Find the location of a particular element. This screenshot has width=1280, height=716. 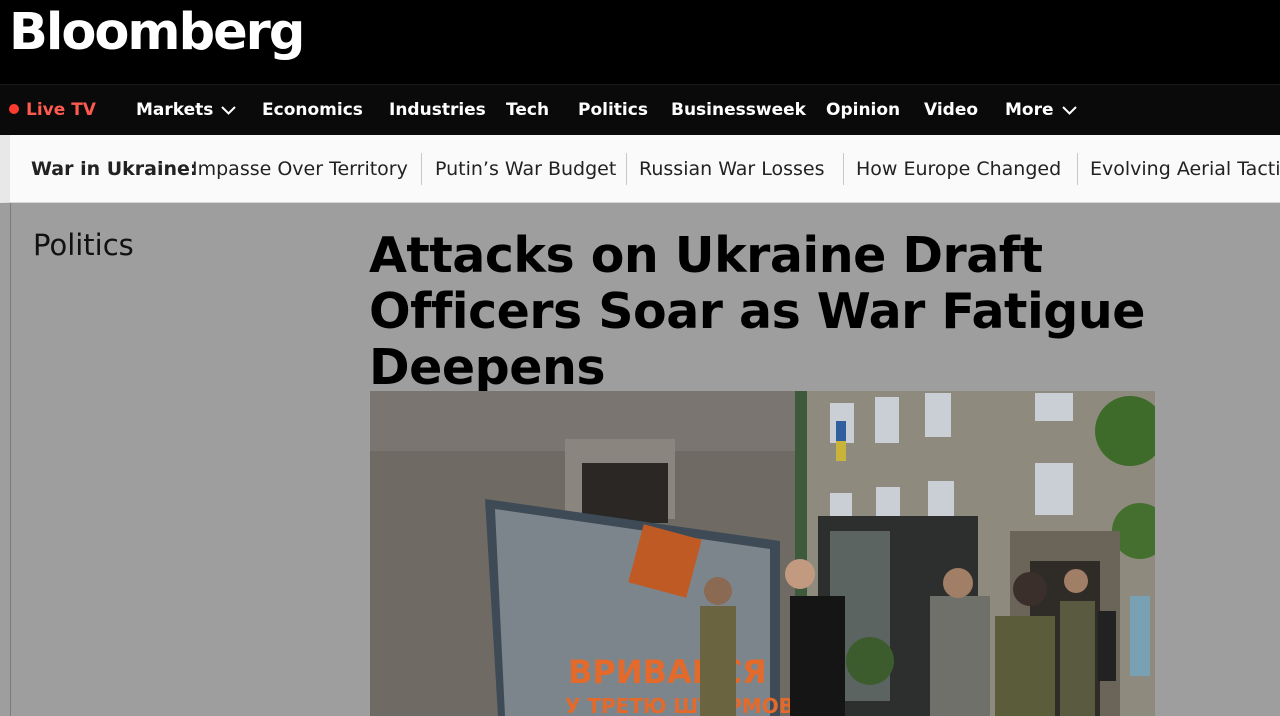

nav-item-more: More is located at coordinates (1041, 110).